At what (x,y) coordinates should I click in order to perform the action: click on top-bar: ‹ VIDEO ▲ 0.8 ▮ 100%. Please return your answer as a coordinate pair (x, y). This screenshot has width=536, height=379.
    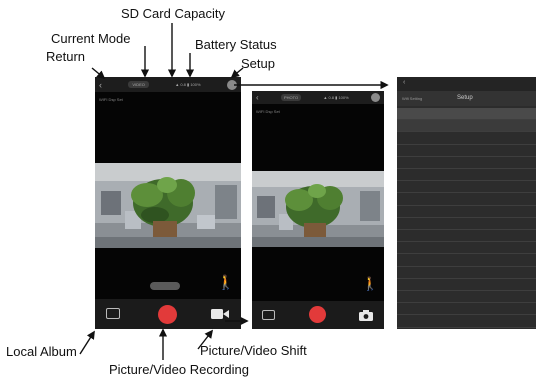
    Looking at the image, I should click on (168, 84).